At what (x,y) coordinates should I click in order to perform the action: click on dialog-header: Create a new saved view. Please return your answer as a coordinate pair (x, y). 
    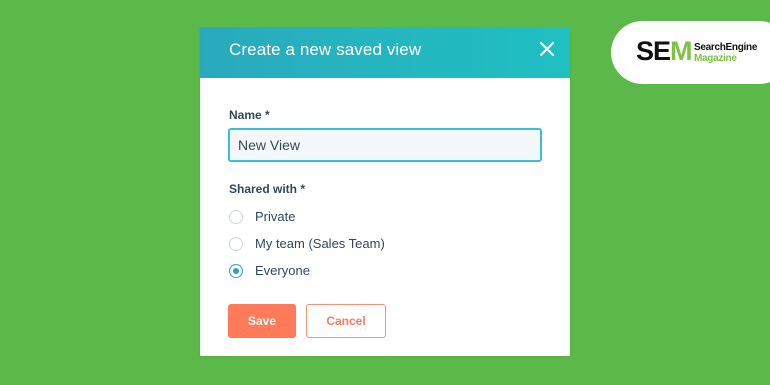
    Looking at the image, I should click on (385, 52).